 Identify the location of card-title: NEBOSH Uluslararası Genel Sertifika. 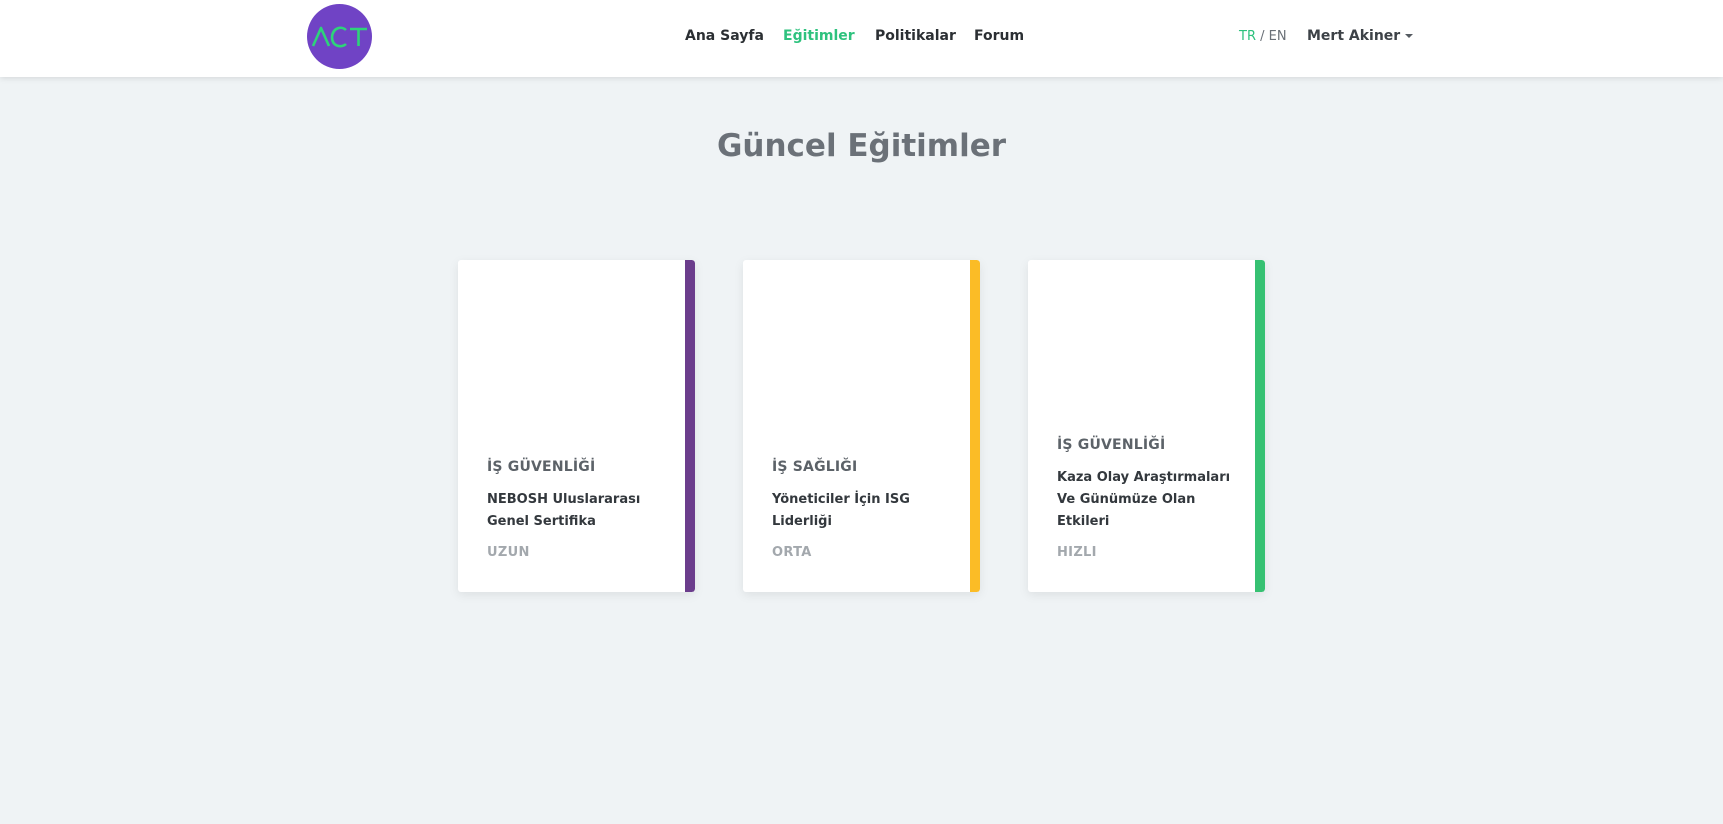
(564, 510).